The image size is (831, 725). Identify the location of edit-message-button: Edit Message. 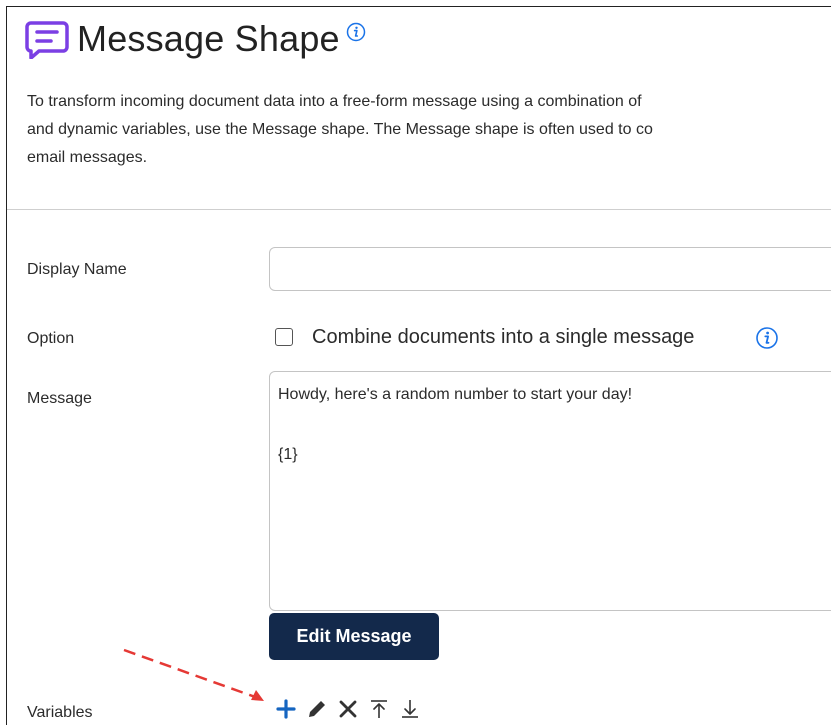
(354, 636).